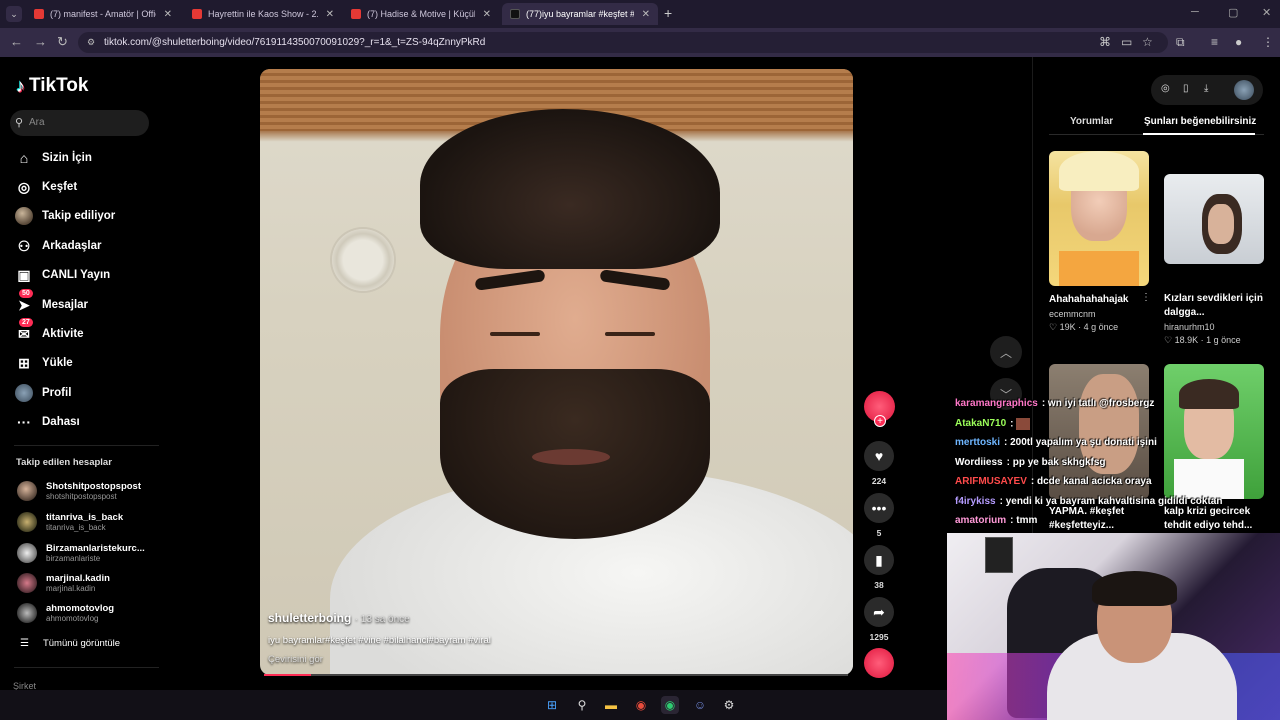 Image resolution: width=1280 pixels, height=720 pixels. What do you see at coordinates (473, 705) in the screenshot?
I see `taskbar` at bounding box center [473, 705].